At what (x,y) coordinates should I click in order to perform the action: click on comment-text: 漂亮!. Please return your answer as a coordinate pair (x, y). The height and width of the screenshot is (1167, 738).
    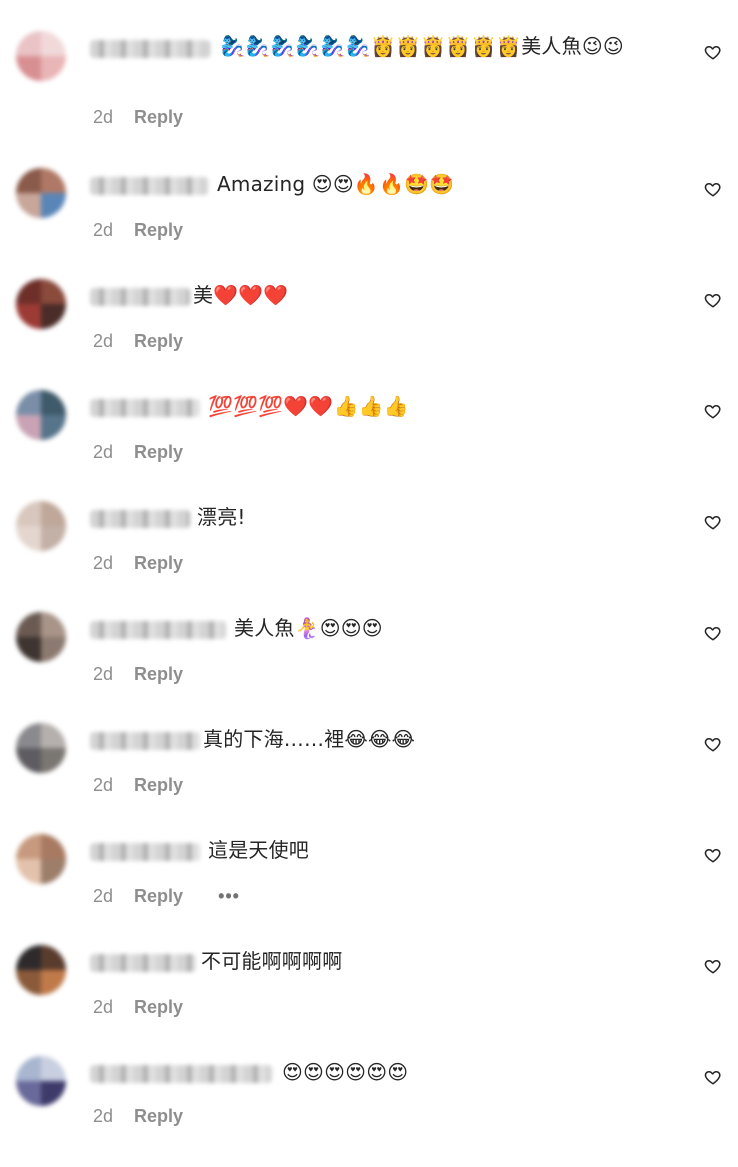
    Looking at the image, I should click on (221, 517).